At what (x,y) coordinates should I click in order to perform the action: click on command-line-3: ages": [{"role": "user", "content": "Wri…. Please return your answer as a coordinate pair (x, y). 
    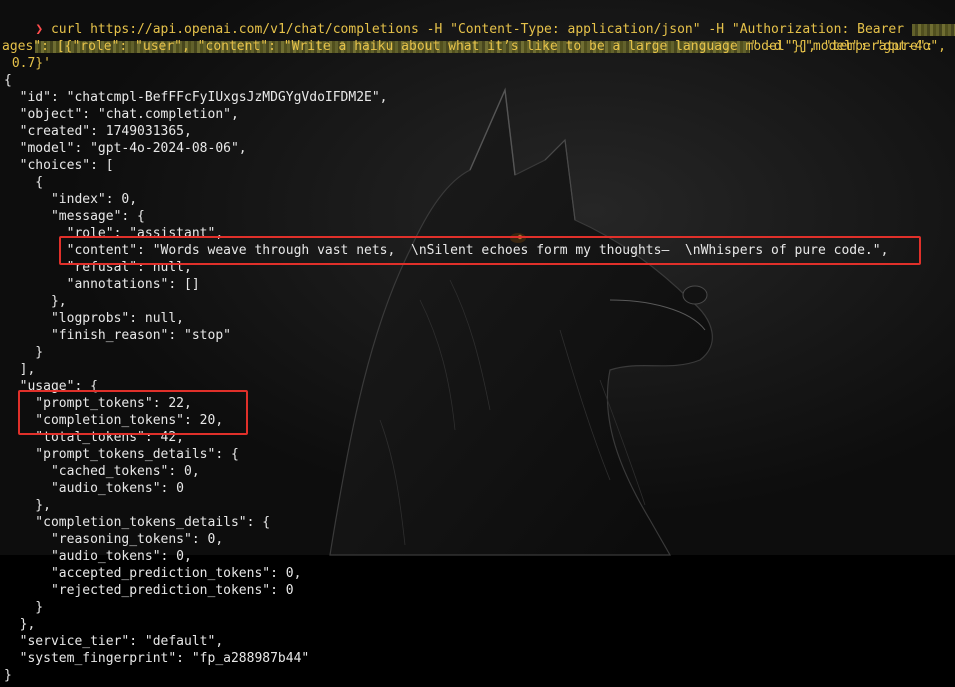
    Looking at the image, I should click on (467, 46).